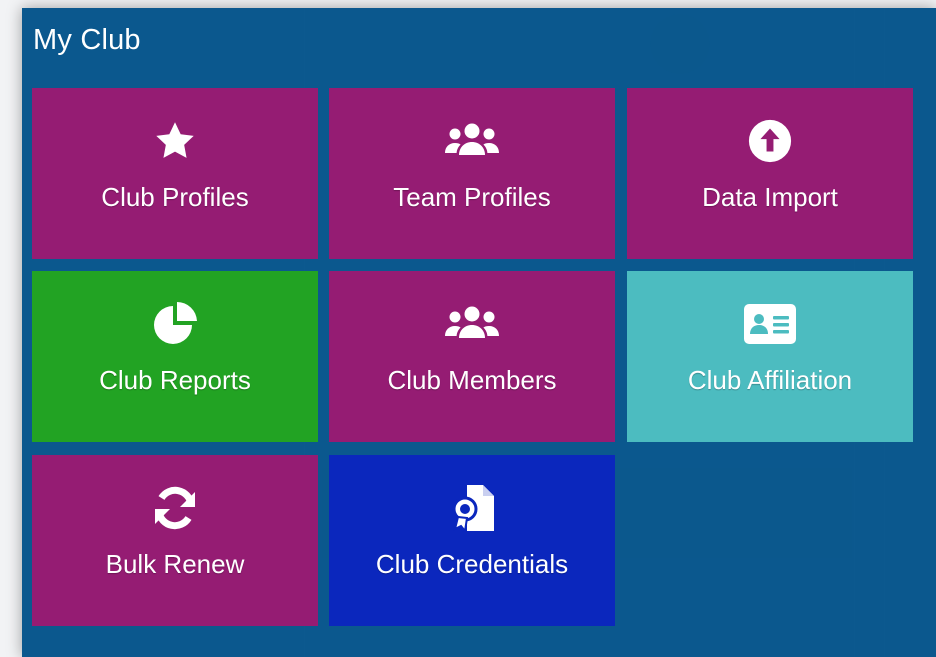 This screenshot has height=657, width=936. I want to click on tile-label: Club Profiles, so click(175, 197).